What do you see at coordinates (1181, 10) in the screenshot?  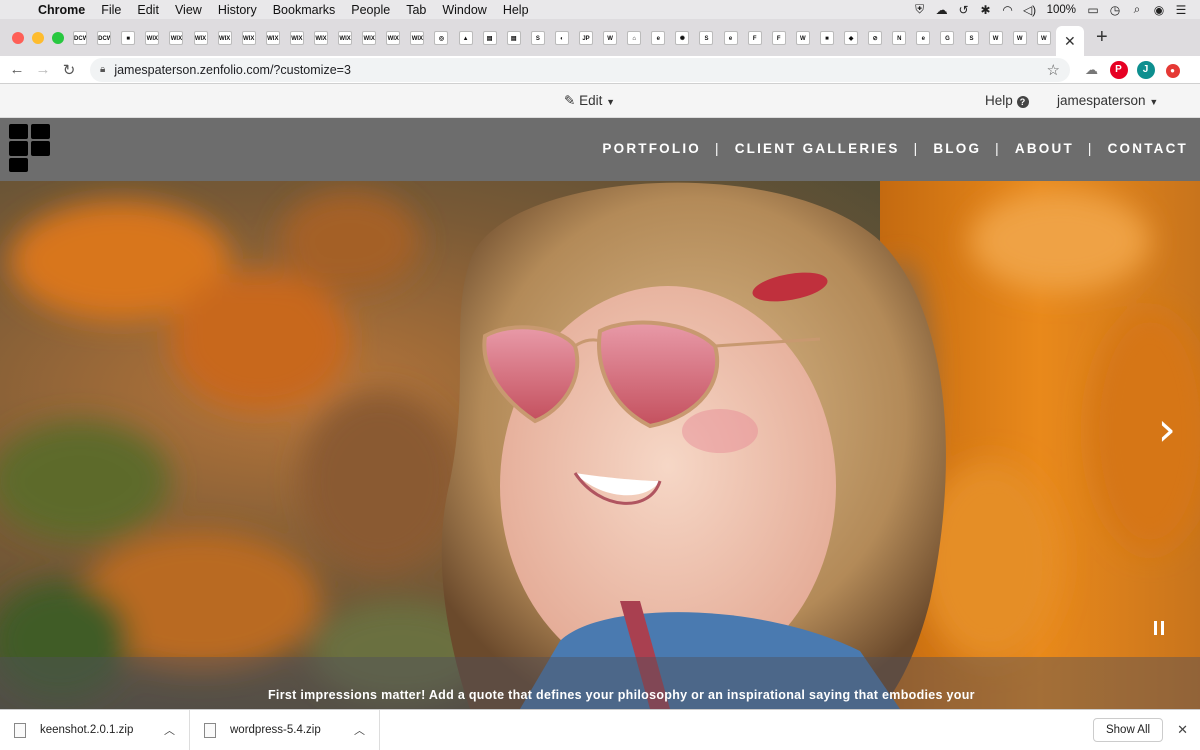 I see `notification-center-icon: ☰` at bounding box center [1181, 10].